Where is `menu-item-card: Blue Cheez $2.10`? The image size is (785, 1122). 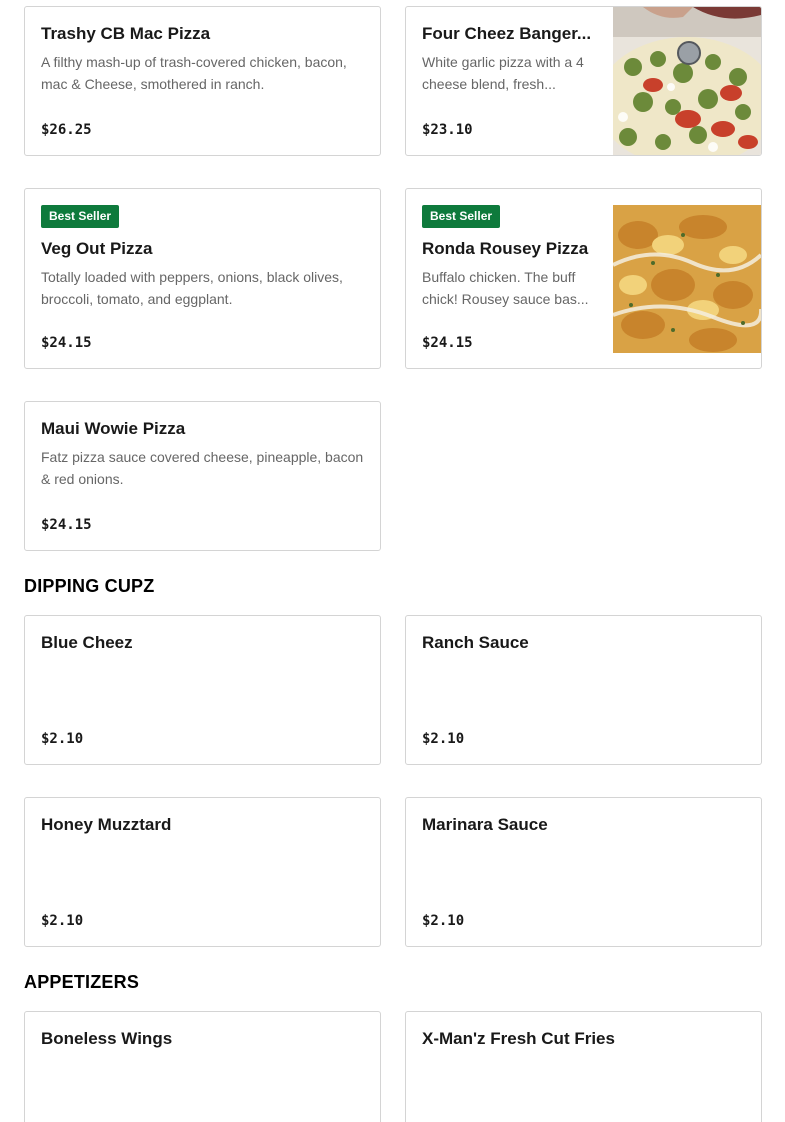
menu-item-card: Blue Cheez $2.10 is located at coordinates (202, 690).